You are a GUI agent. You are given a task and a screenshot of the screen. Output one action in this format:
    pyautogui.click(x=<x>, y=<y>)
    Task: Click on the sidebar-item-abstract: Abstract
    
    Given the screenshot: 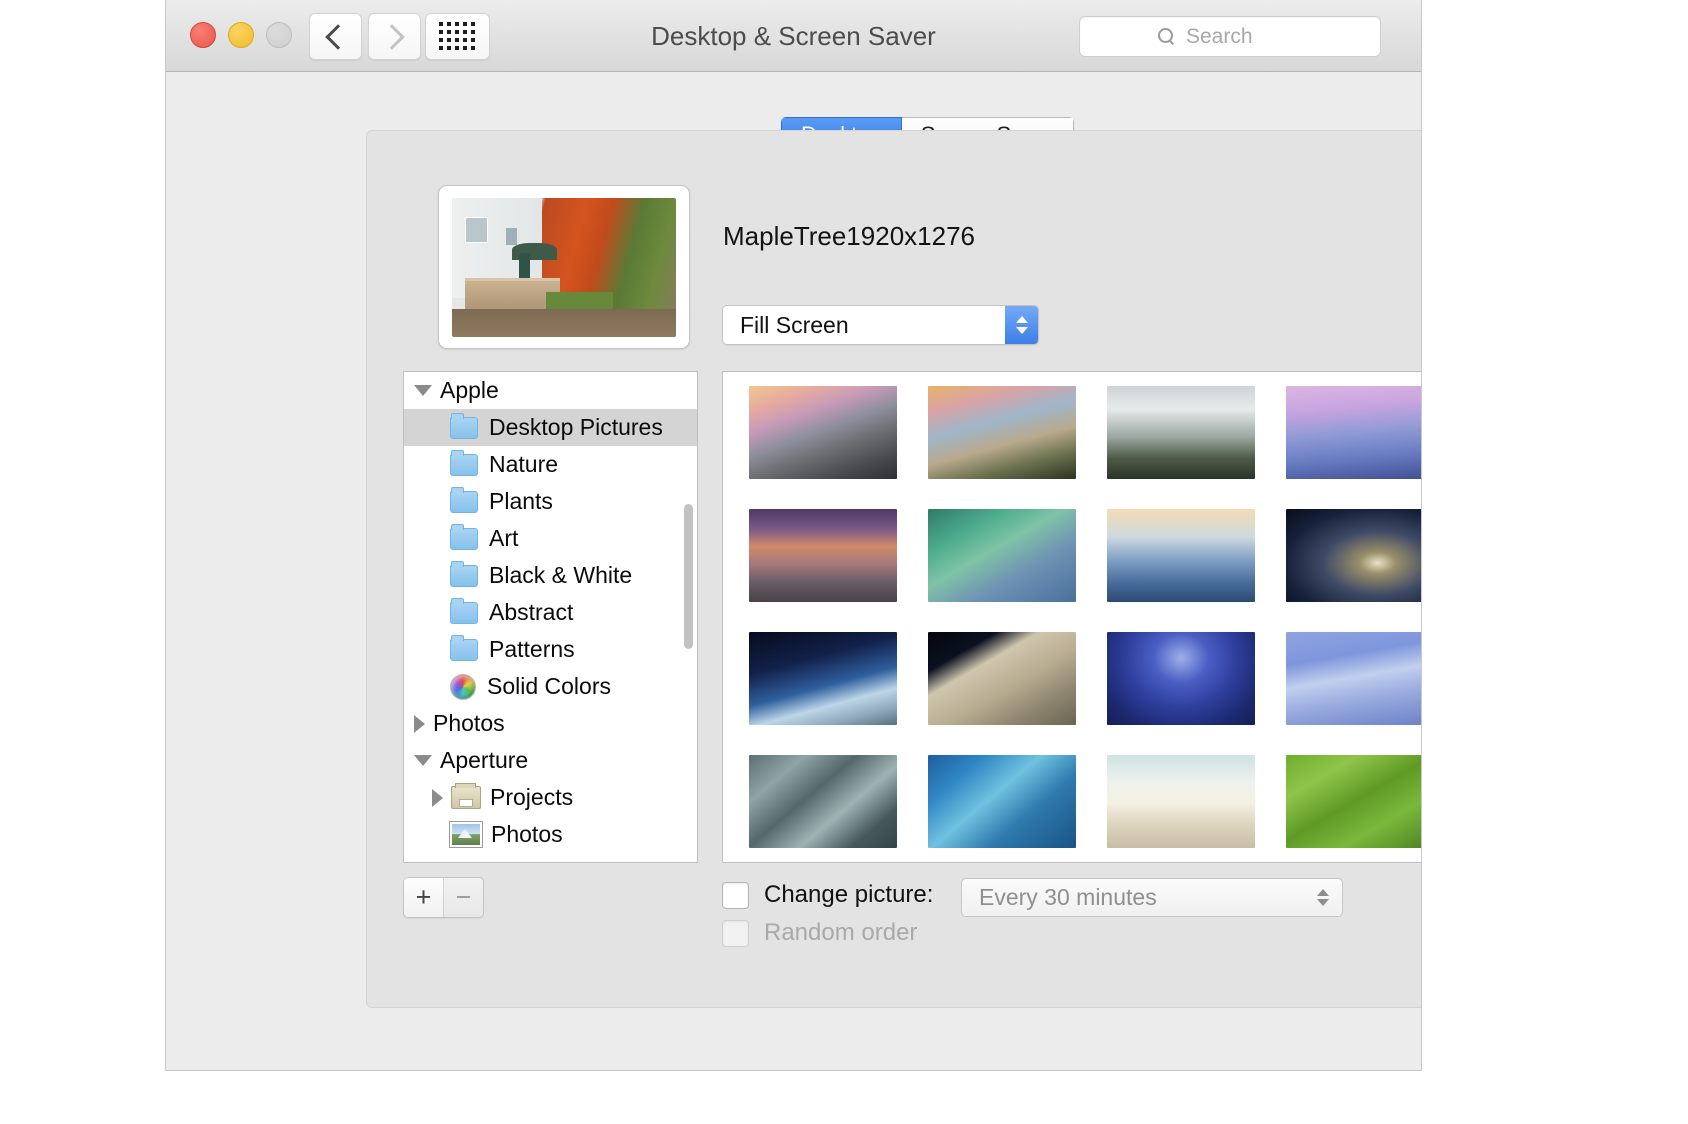 What is the action you would take?
    pyautogui.click(x=550, y=612)
    